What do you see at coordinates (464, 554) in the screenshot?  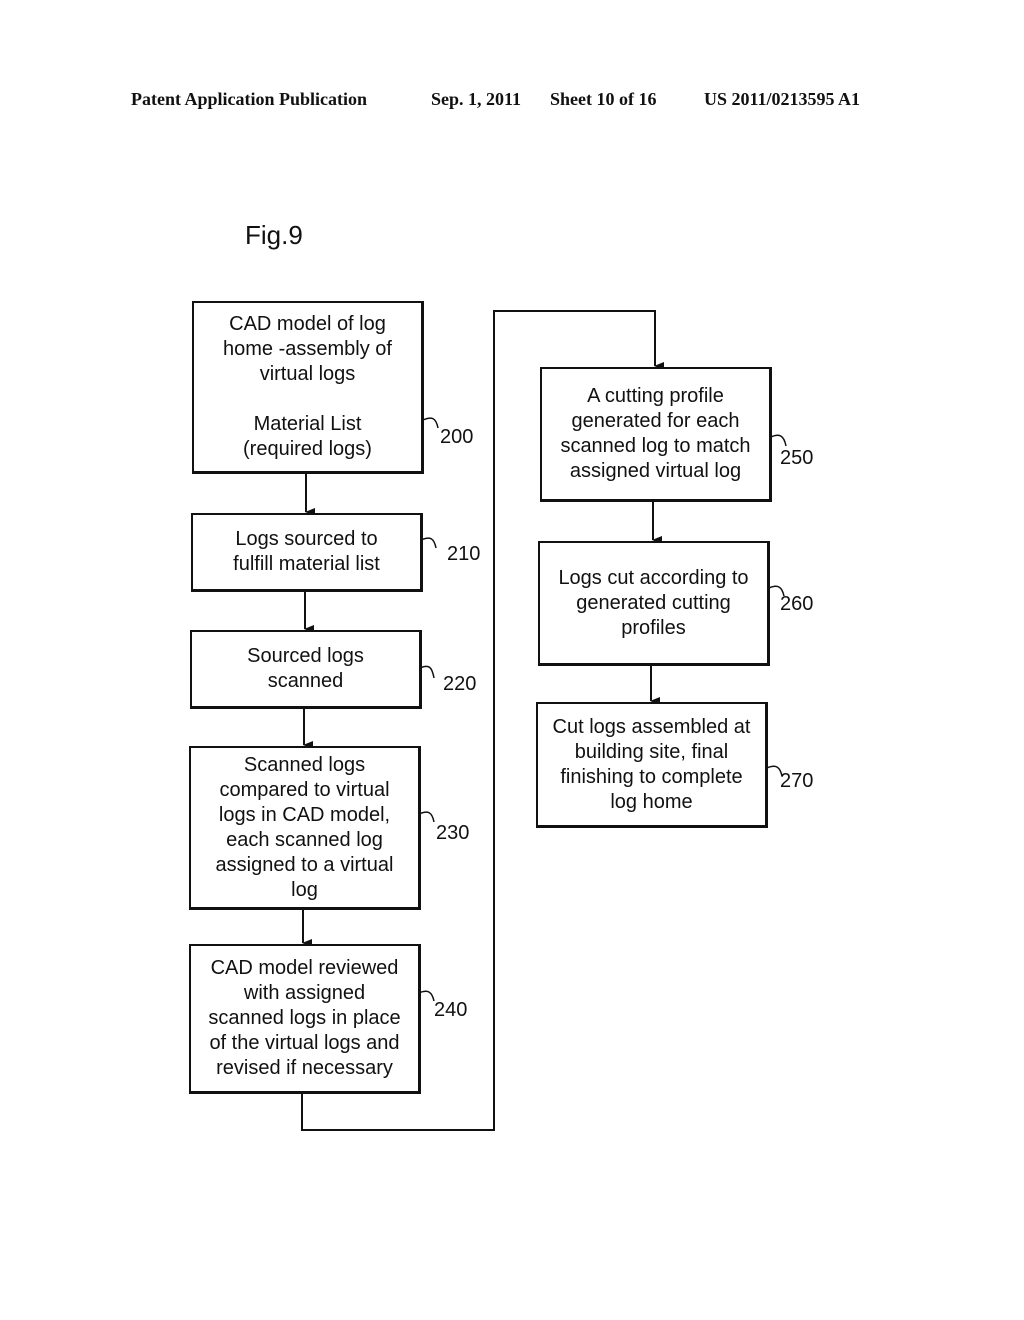 I see `ref-label-210: 210` at bounding box center [464, 554].